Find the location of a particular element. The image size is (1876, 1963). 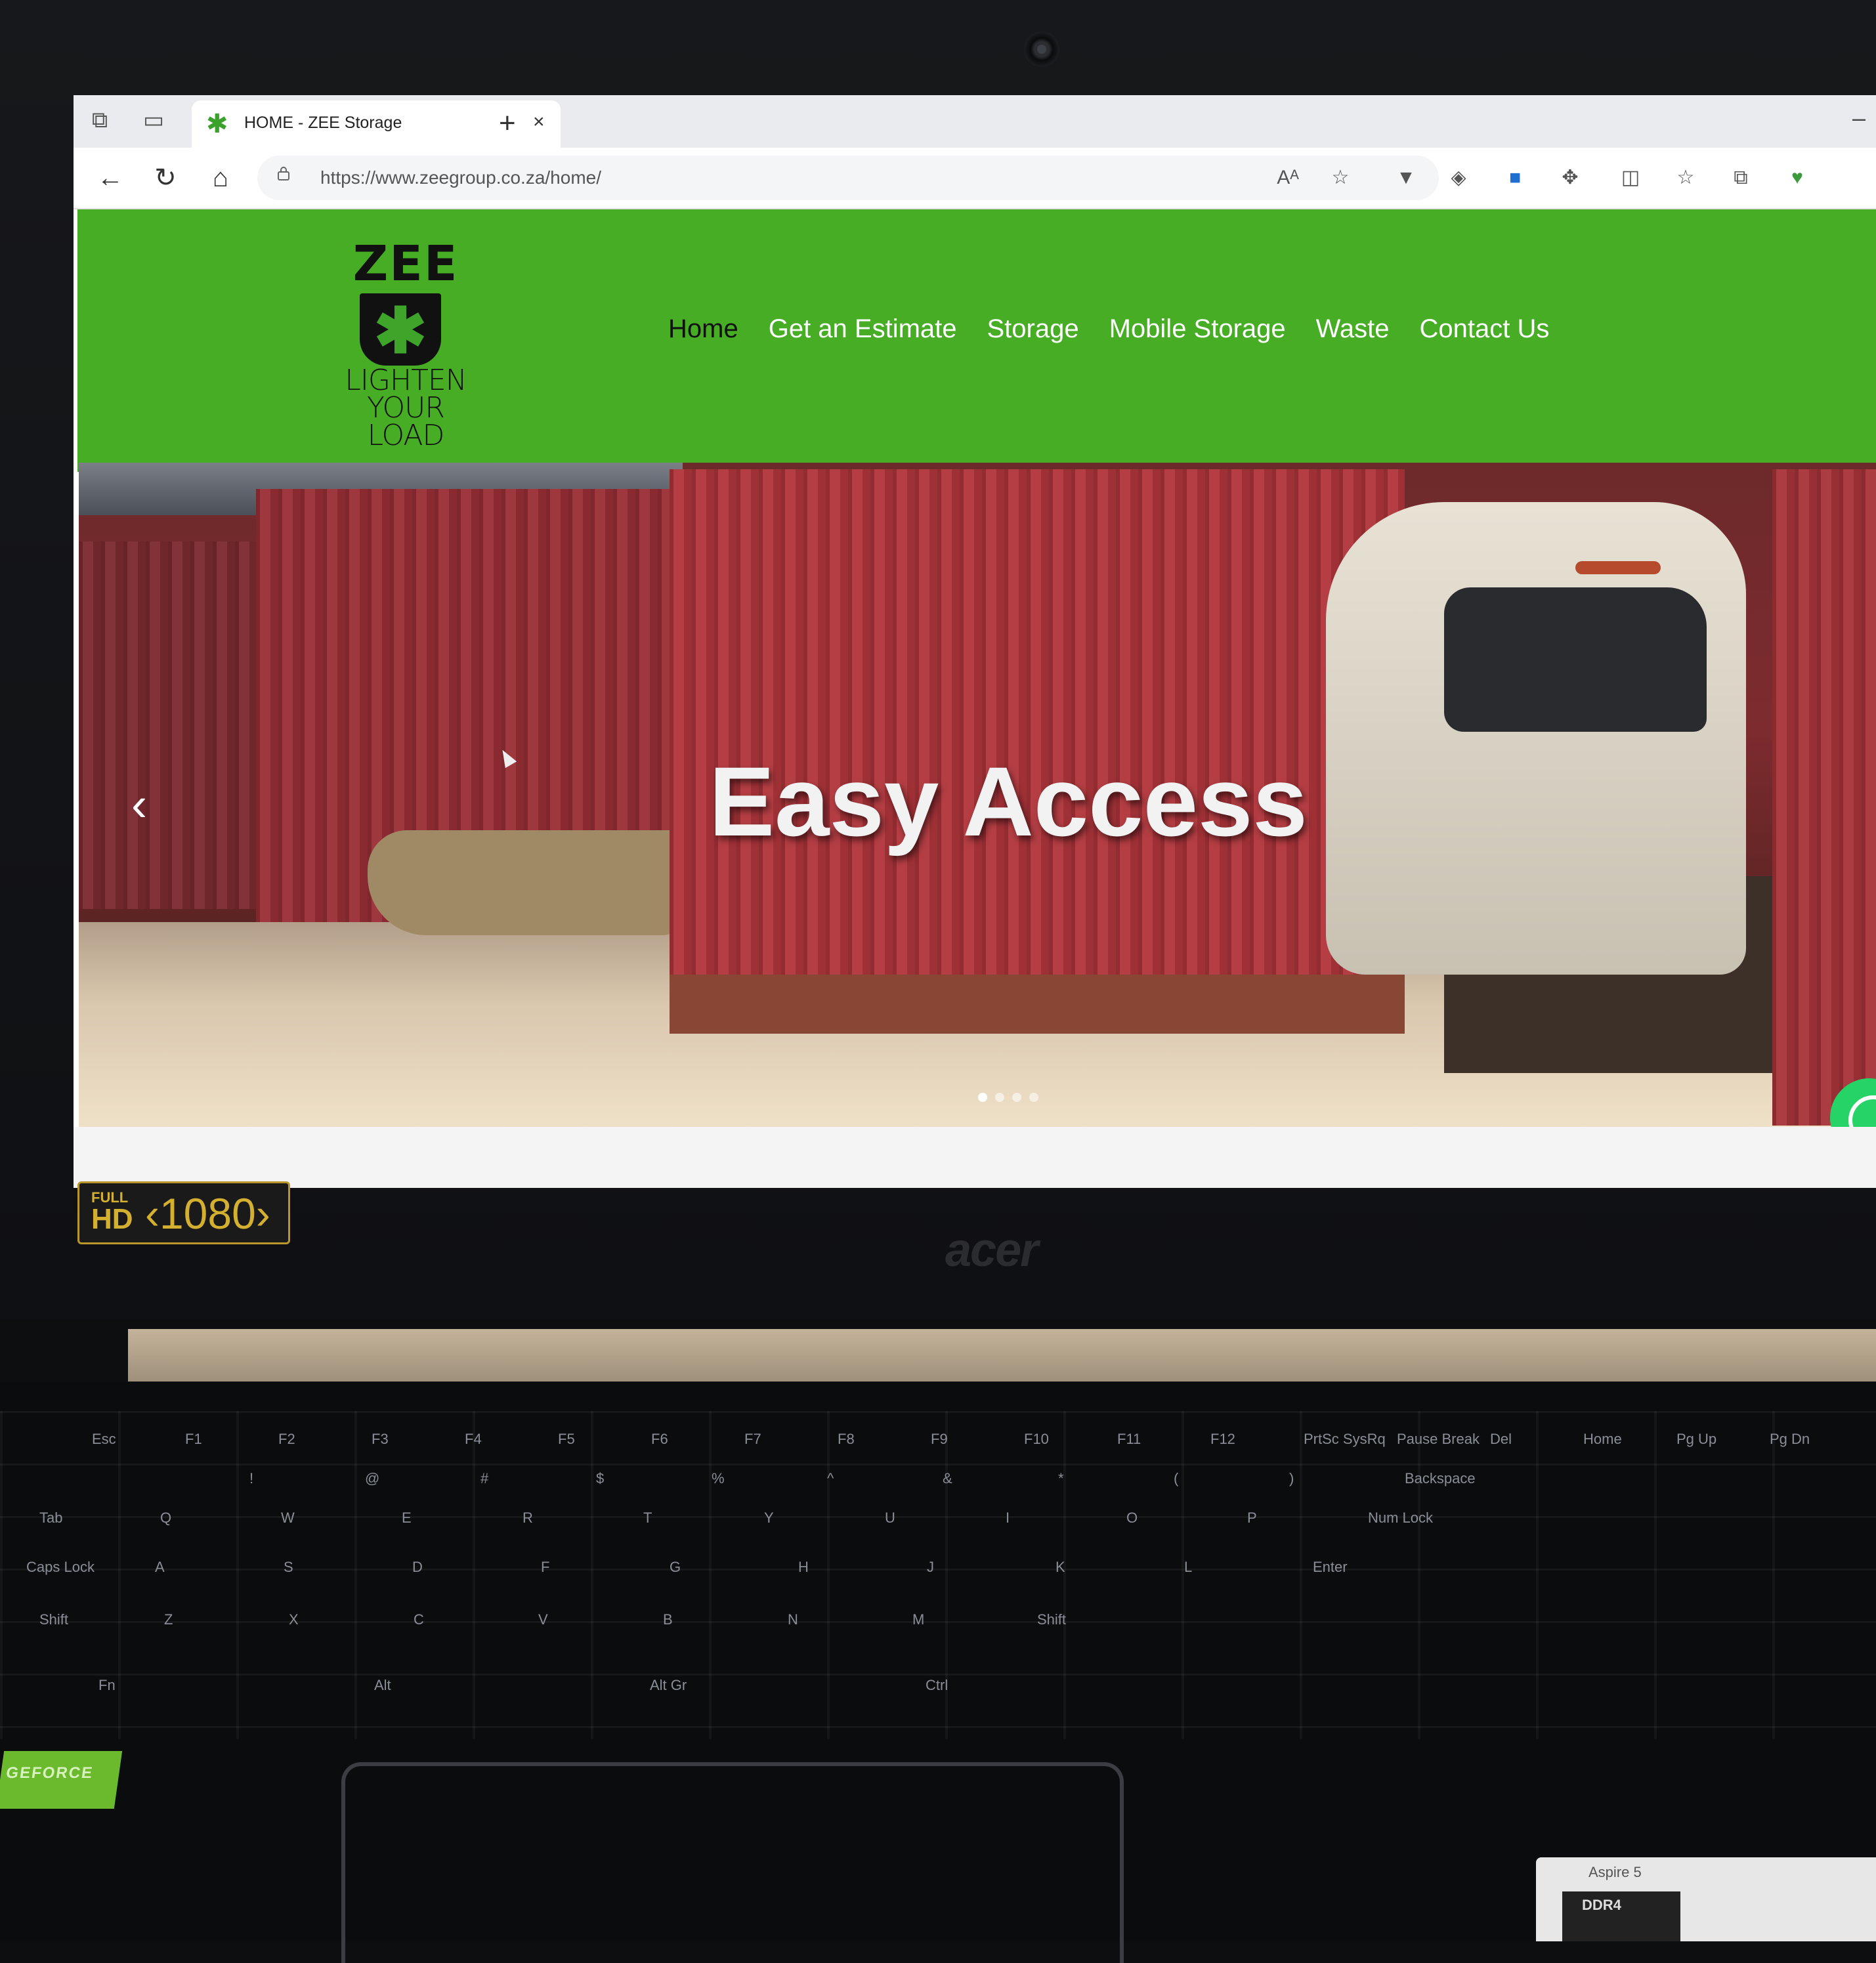

key-legend: H is located at coordinates (804, 1567).